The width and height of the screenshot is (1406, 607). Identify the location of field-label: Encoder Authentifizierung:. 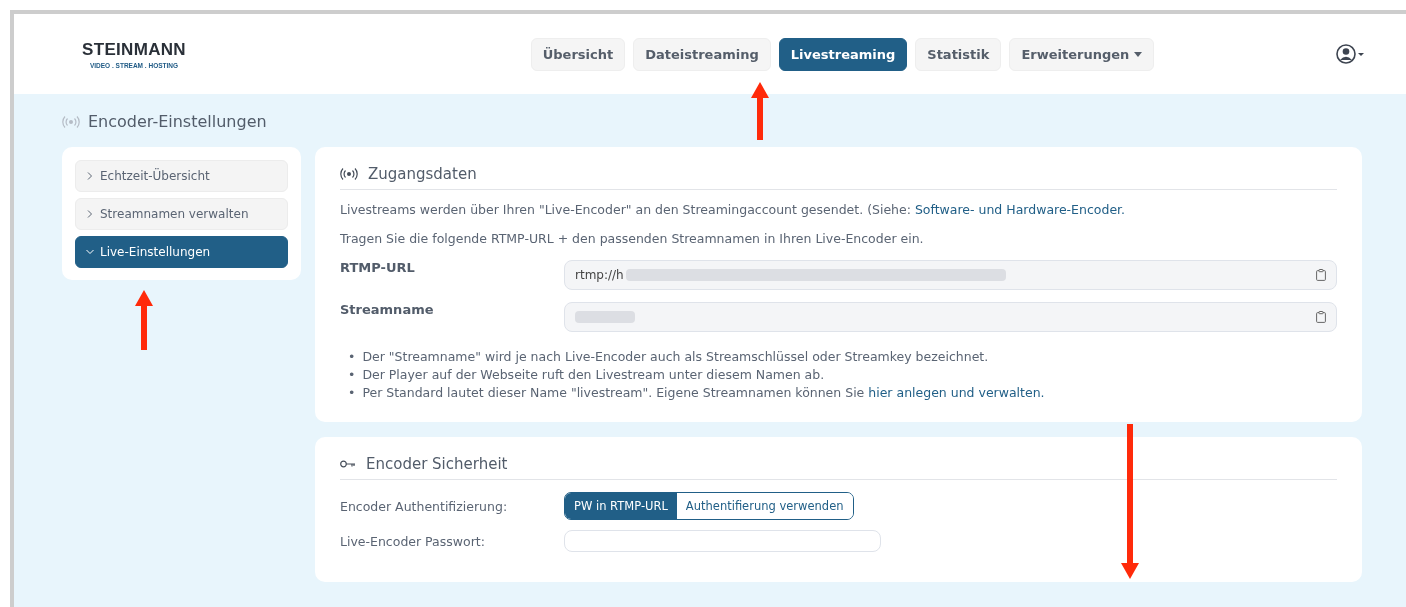
(424, 506).